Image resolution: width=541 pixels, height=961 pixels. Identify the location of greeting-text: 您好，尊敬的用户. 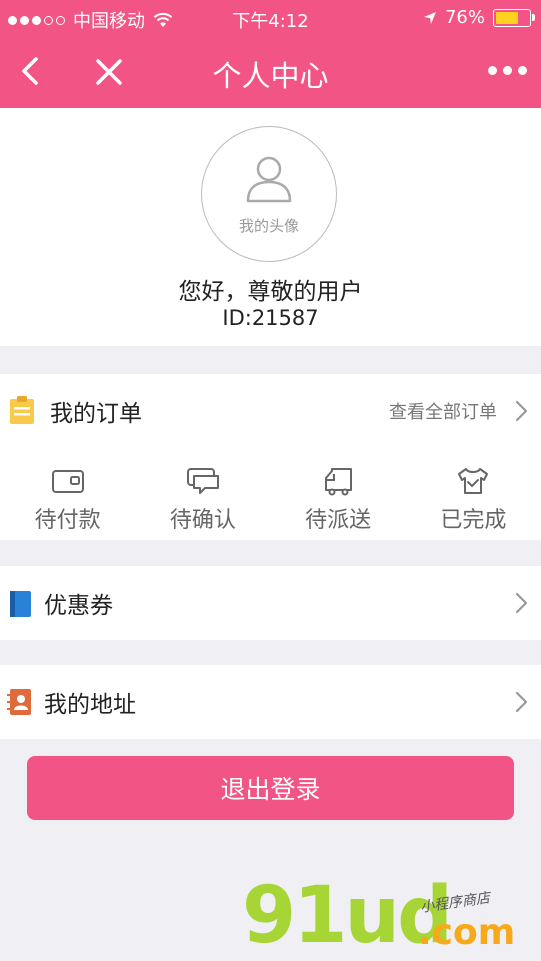
(270, 292).